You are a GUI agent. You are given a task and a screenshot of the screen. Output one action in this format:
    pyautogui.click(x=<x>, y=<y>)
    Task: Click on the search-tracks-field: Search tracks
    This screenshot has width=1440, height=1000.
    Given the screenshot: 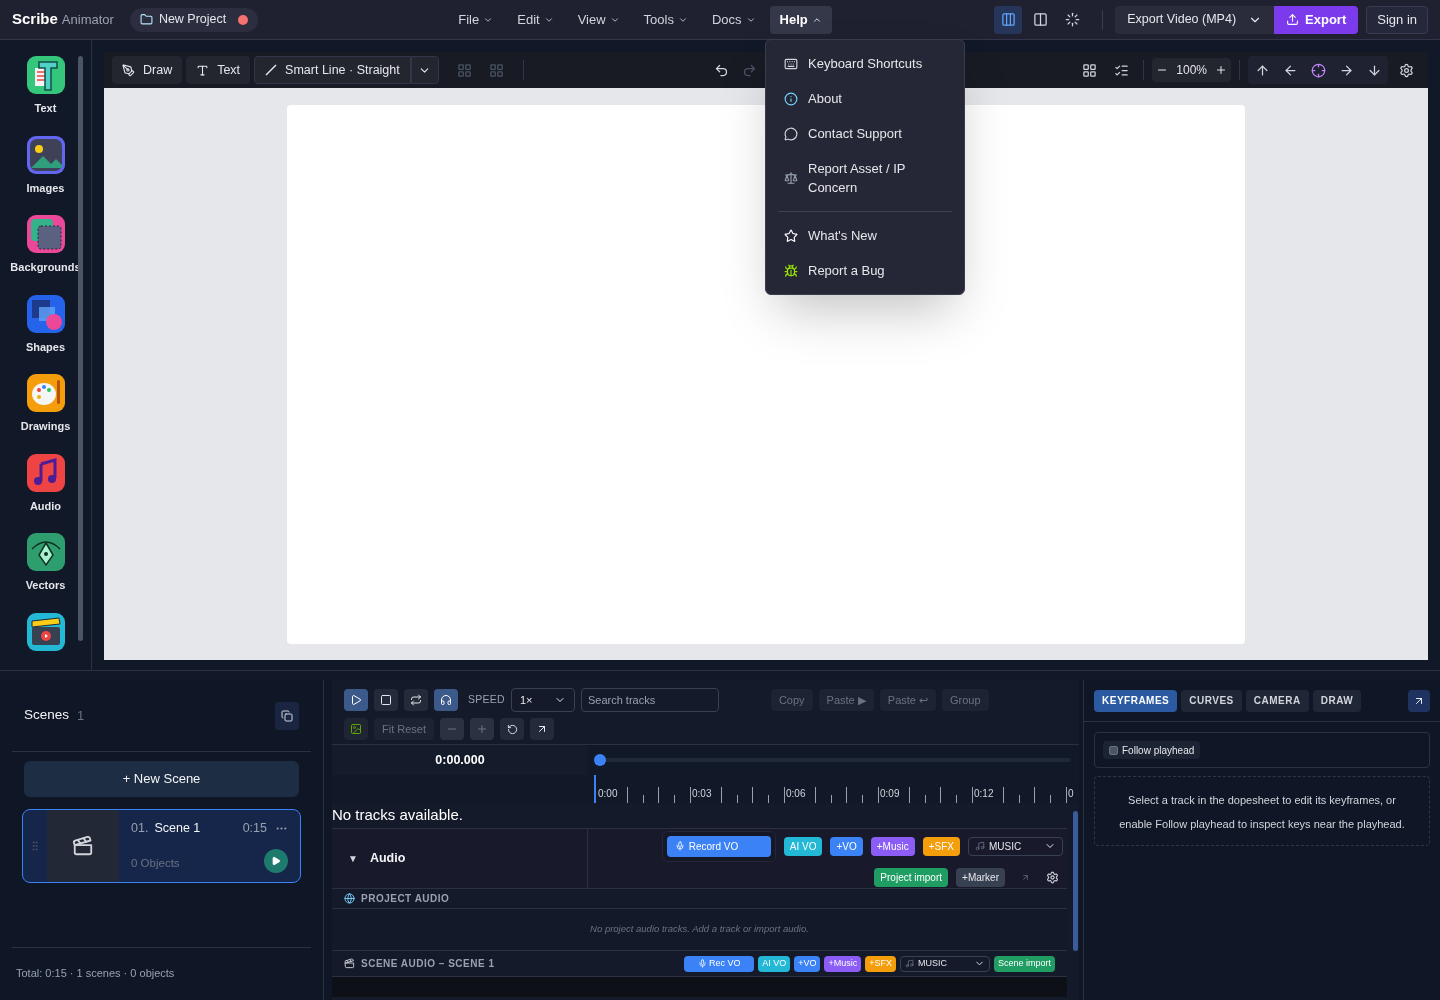 What is the action you would take?
    pyautogui.click(x=649, y=700)
    